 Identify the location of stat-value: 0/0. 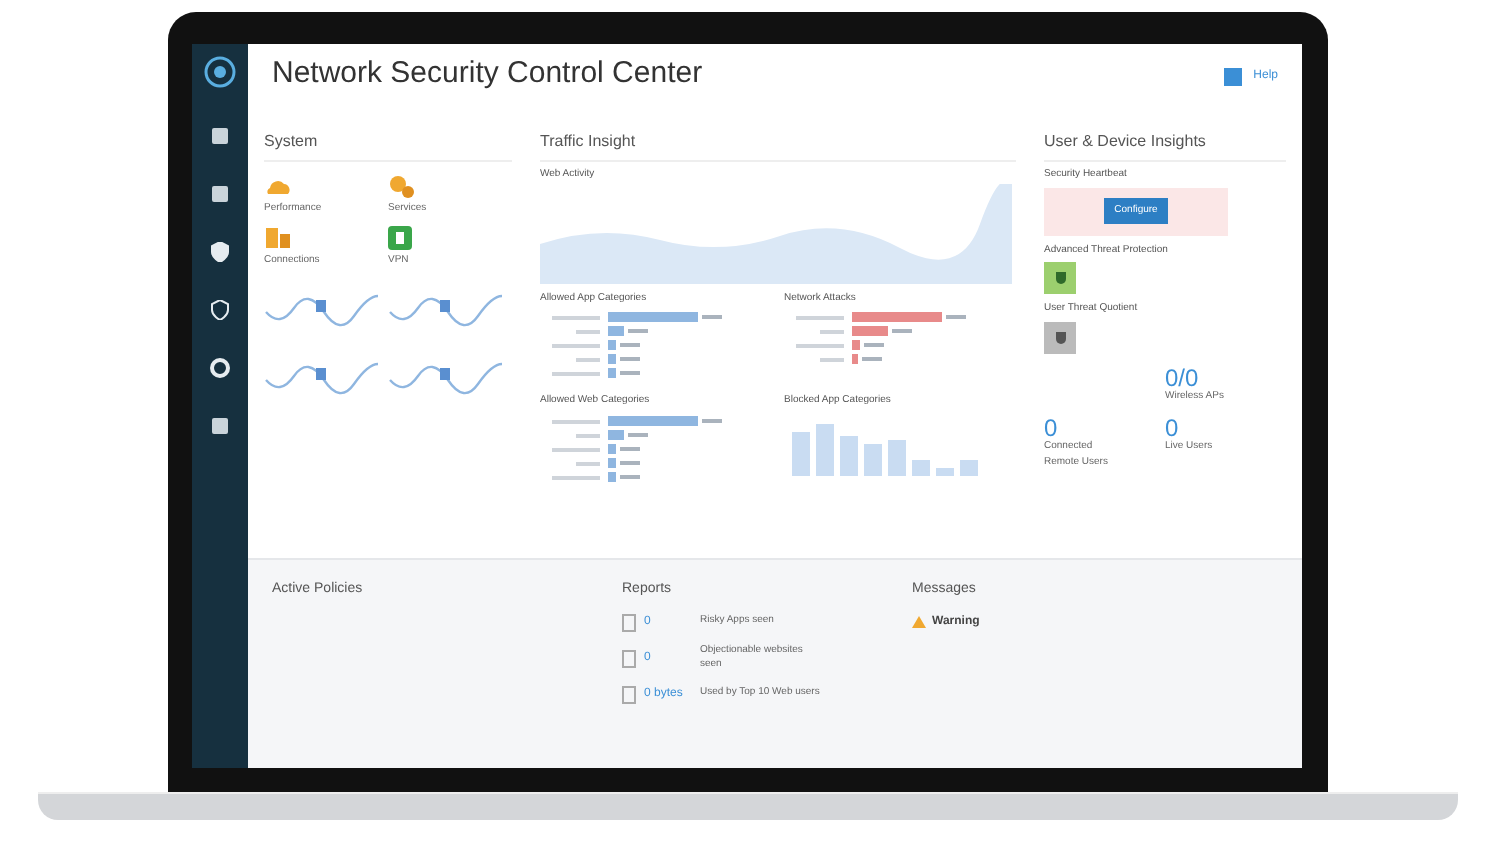
(1225, 377).